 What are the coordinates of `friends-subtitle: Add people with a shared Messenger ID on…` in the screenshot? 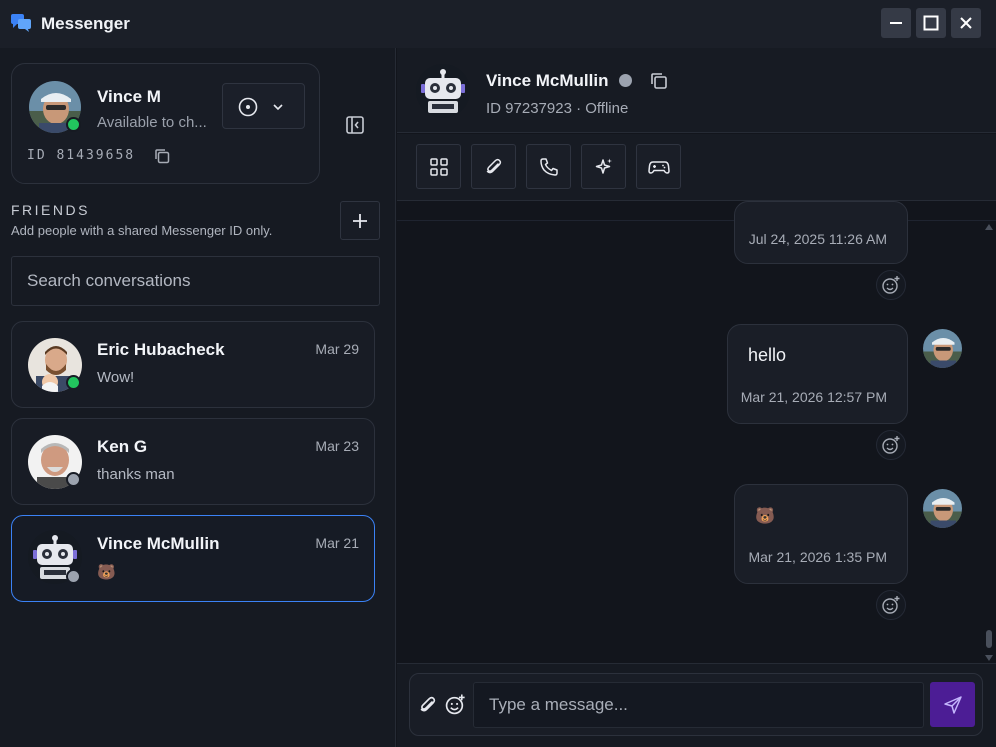 It's located at (142, 230).